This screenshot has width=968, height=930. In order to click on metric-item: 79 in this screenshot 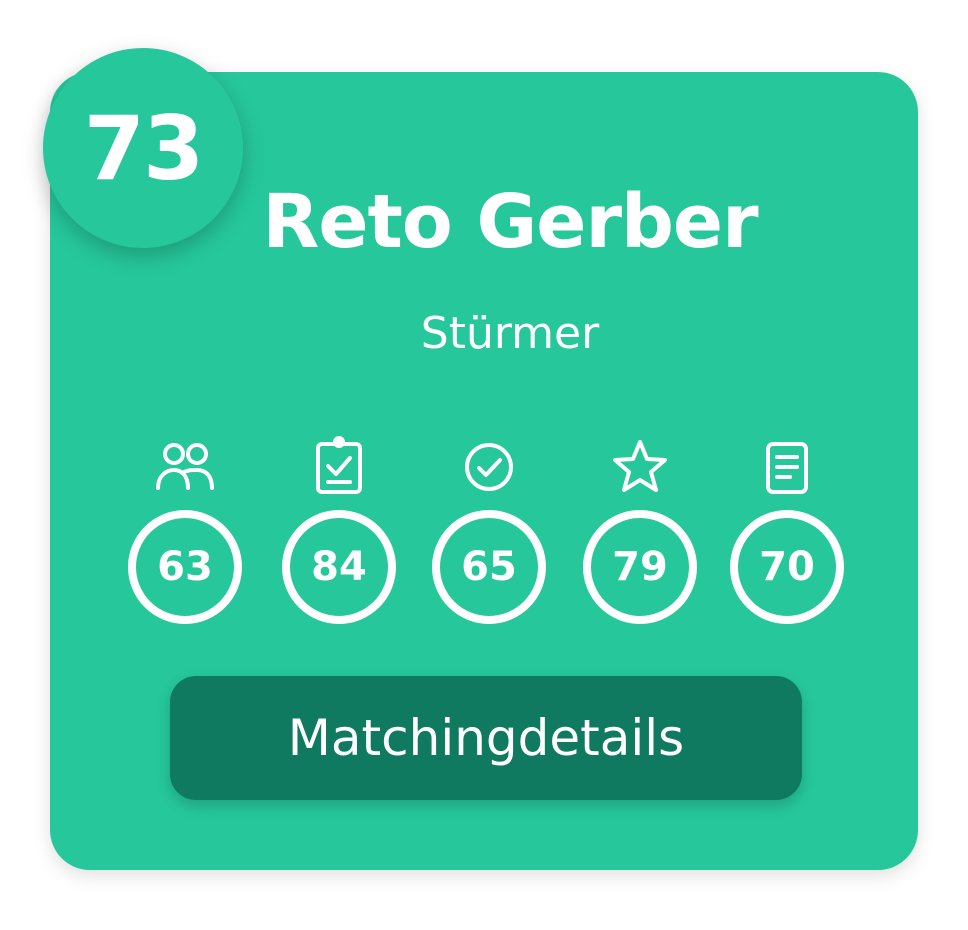, I will do `click(640, 528)`.